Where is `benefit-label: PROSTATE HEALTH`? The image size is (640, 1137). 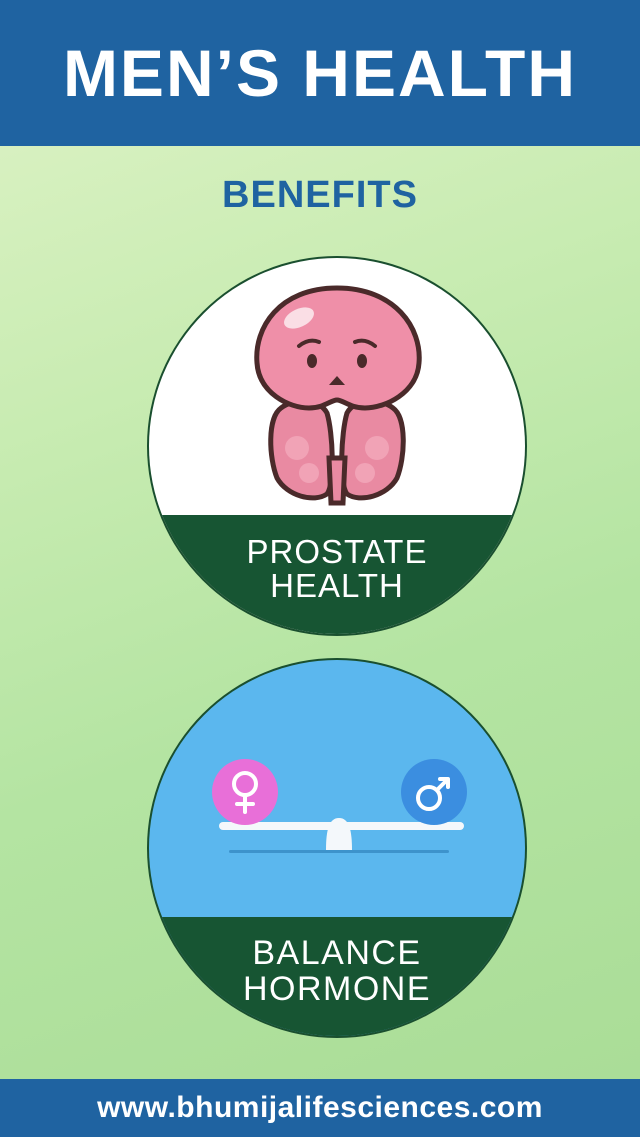
benefit-label: PROSTATE HEALTH is located at coordinates (337, 568).